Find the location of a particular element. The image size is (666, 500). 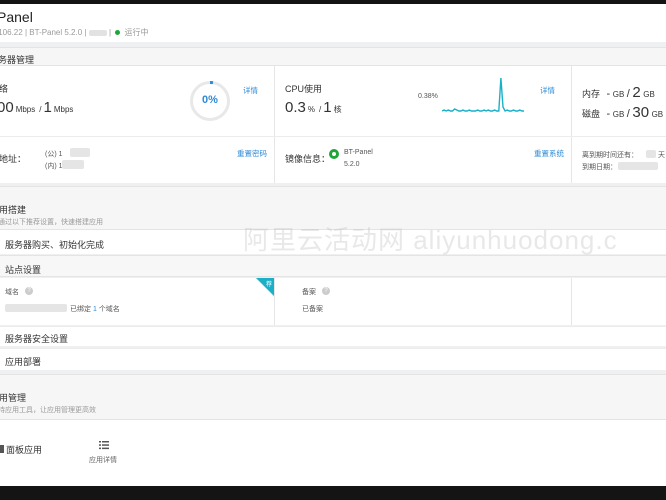

network-gauge-percent: 0% is located at coordinates (210, 100).